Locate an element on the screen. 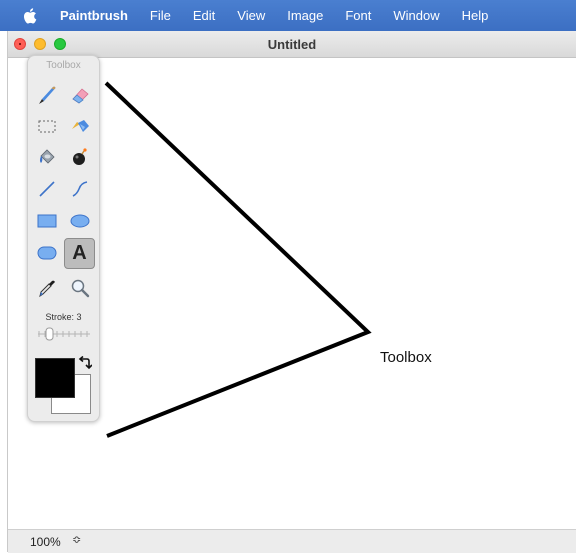 Image resolution: width=576 pixels, height=553 pixels. eraser-icon is located at coordinates (80, 96).